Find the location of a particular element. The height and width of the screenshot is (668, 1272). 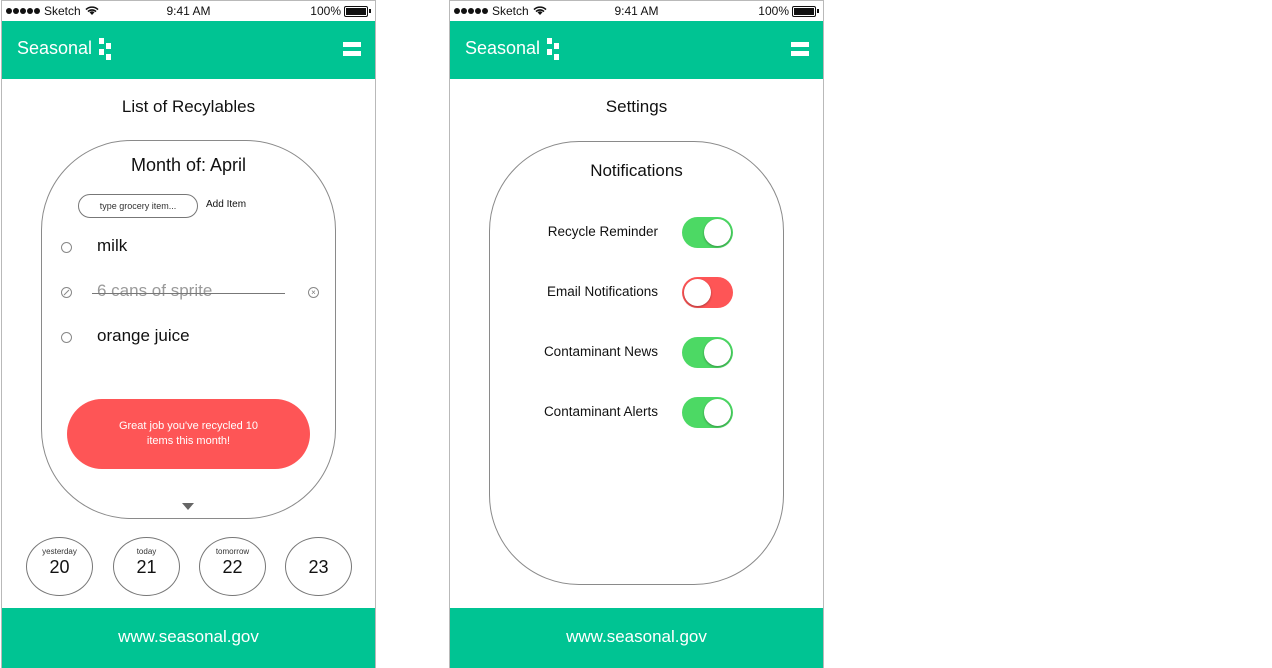

setting-row-email-notifications: Email Notifications is located at coordinates (636, 293).